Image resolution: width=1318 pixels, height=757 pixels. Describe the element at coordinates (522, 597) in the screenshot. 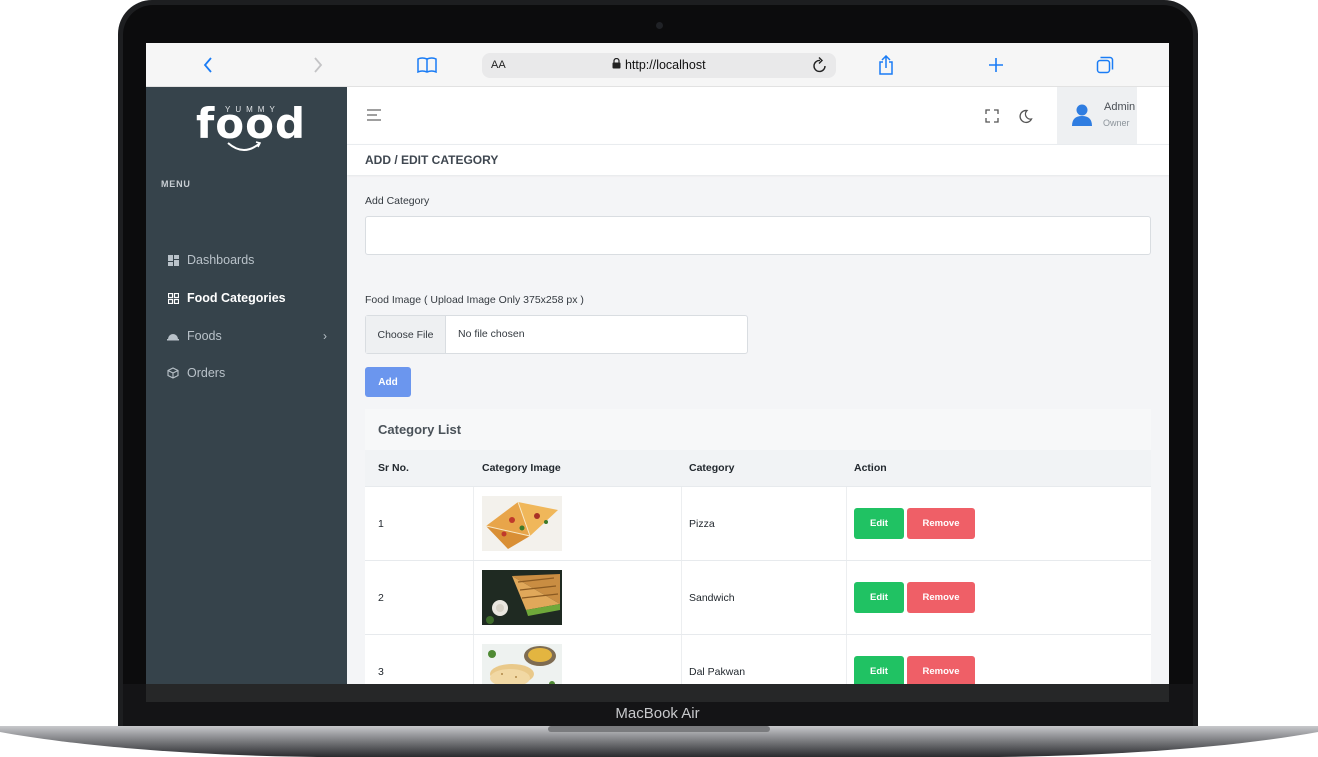

I see `sandwich-image` at that location.